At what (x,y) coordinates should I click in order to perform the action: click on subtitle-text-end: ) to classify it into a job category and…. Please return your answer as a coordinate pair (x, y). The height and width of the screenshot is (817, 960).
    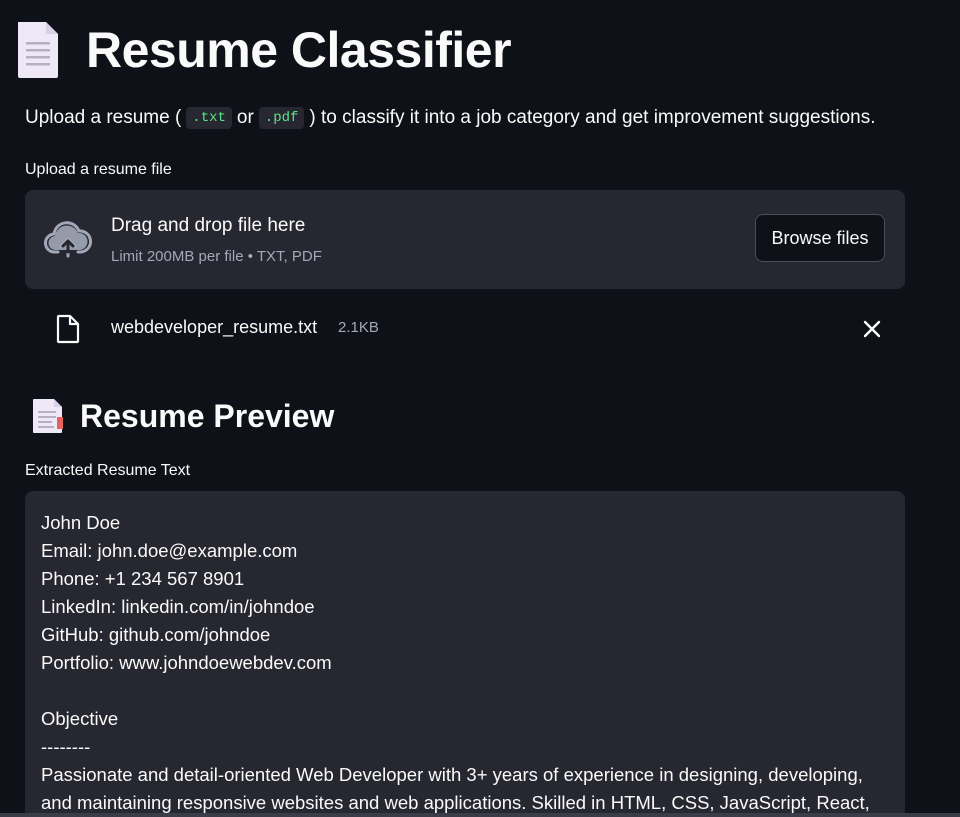
    Looking at the image, I should click on (592, 117).